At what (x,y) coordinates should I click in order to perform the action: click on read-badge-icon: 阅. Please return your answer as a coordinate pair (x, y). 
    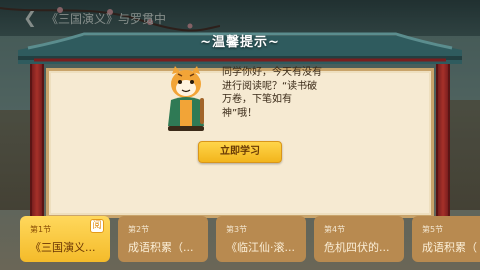
    Looking at the image, I should click on (97, 226).